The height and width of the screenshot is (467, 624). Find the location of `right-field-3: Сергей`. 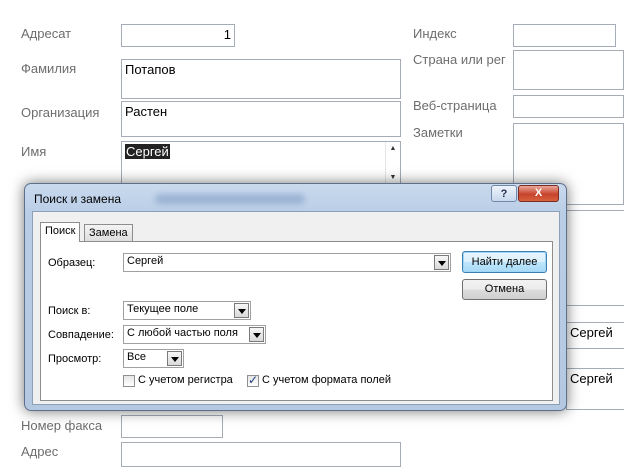

right-field-3: Сергей is located at coordinates (595, 389).